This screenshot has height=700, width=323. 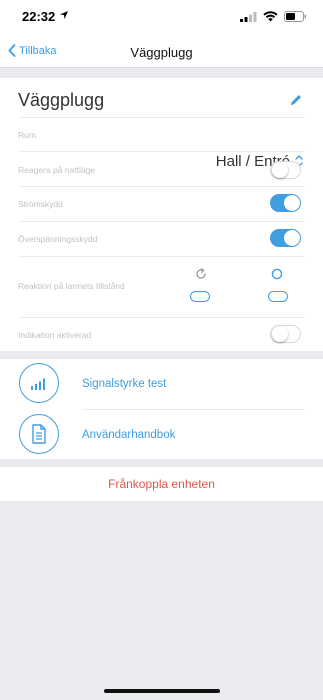 I want to click on power-protection-toggle, so click(x=285, y=203).